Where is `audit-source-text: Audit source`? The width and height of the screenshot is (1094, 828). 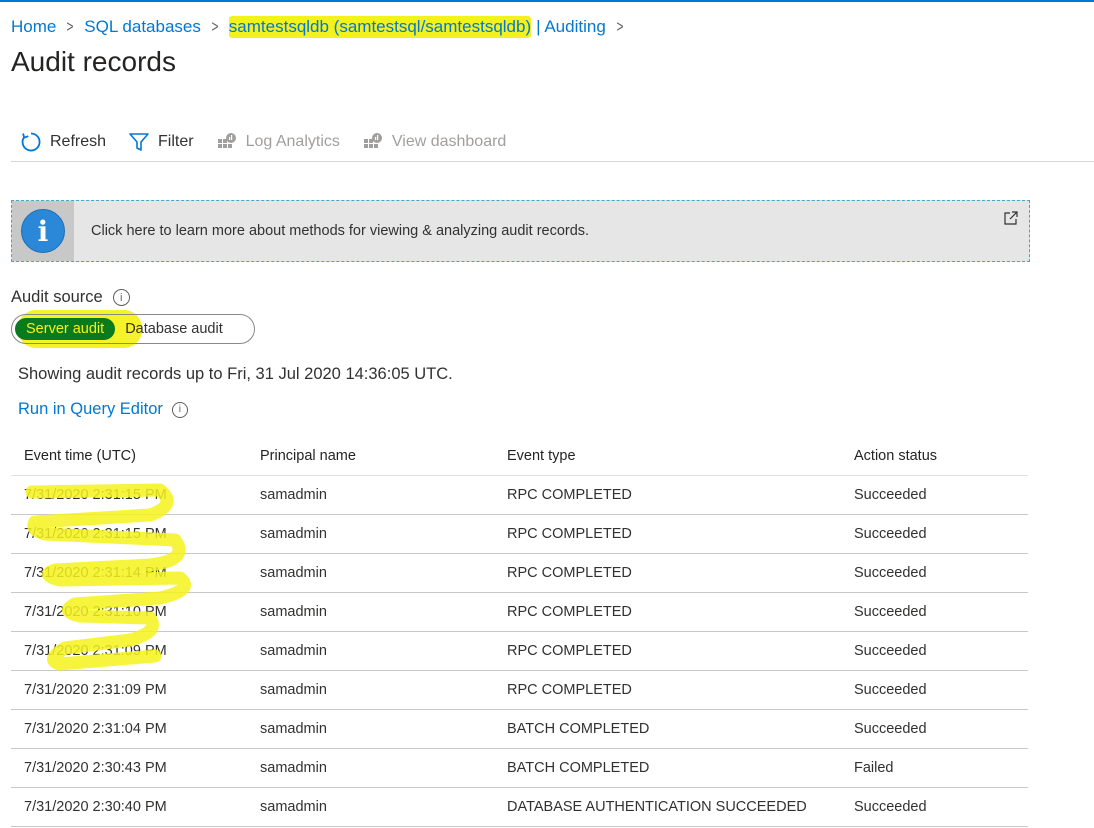 audit-source-text: Audit source is located at coordinates (57, 297).